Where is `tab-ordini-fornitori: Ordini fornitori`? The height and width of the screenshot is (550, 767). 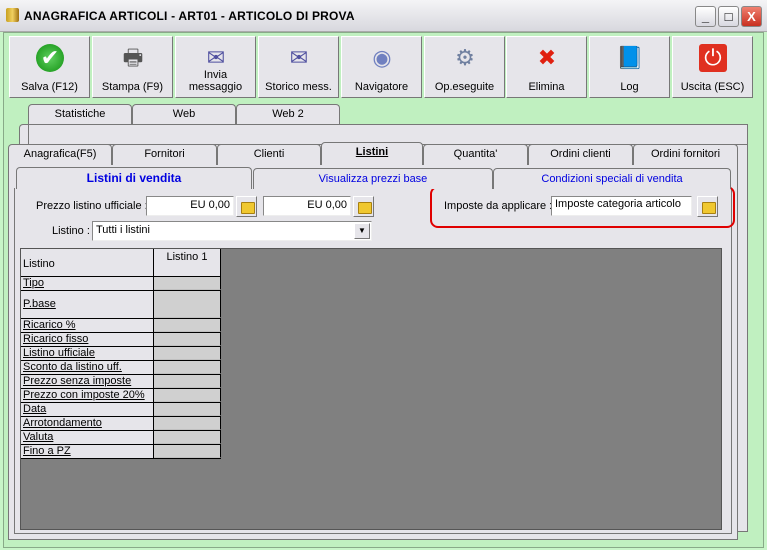
tab-ordini-fornitori: Ordini fornitori is located at coordinates (685, 154).